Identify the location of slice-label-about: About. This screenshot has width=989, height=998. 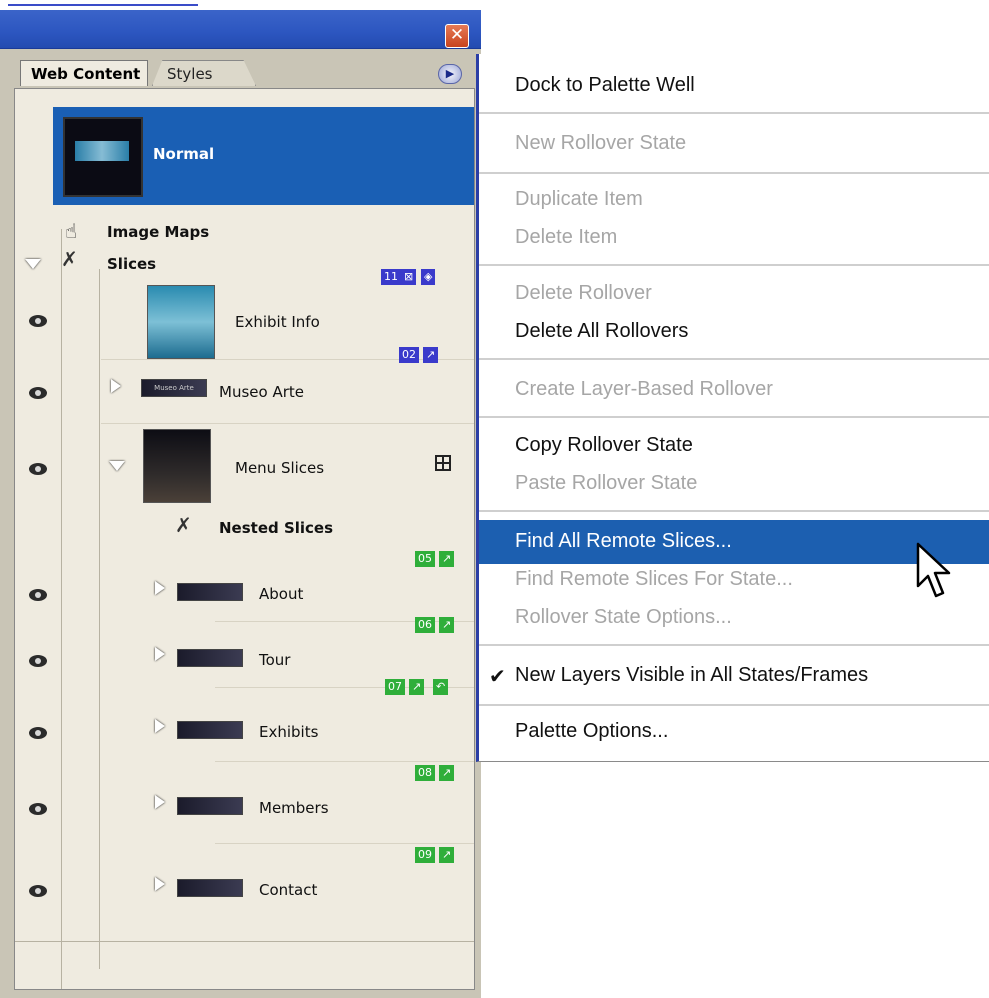
(281, 594).